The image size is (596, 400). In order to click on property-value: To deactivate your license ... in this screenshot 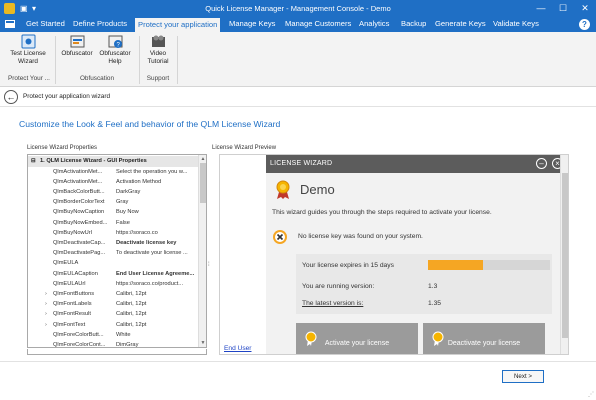, I will do `click(157, 253)`.